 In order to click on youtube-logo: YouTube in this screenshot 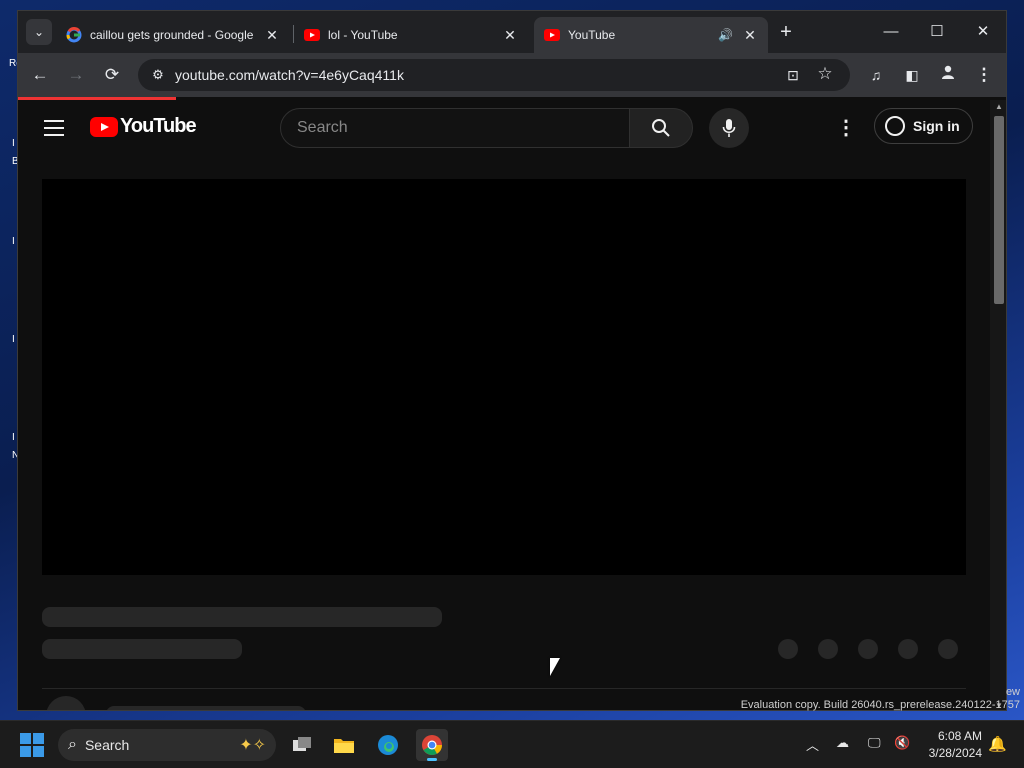, I will do `click(143, 126)`.